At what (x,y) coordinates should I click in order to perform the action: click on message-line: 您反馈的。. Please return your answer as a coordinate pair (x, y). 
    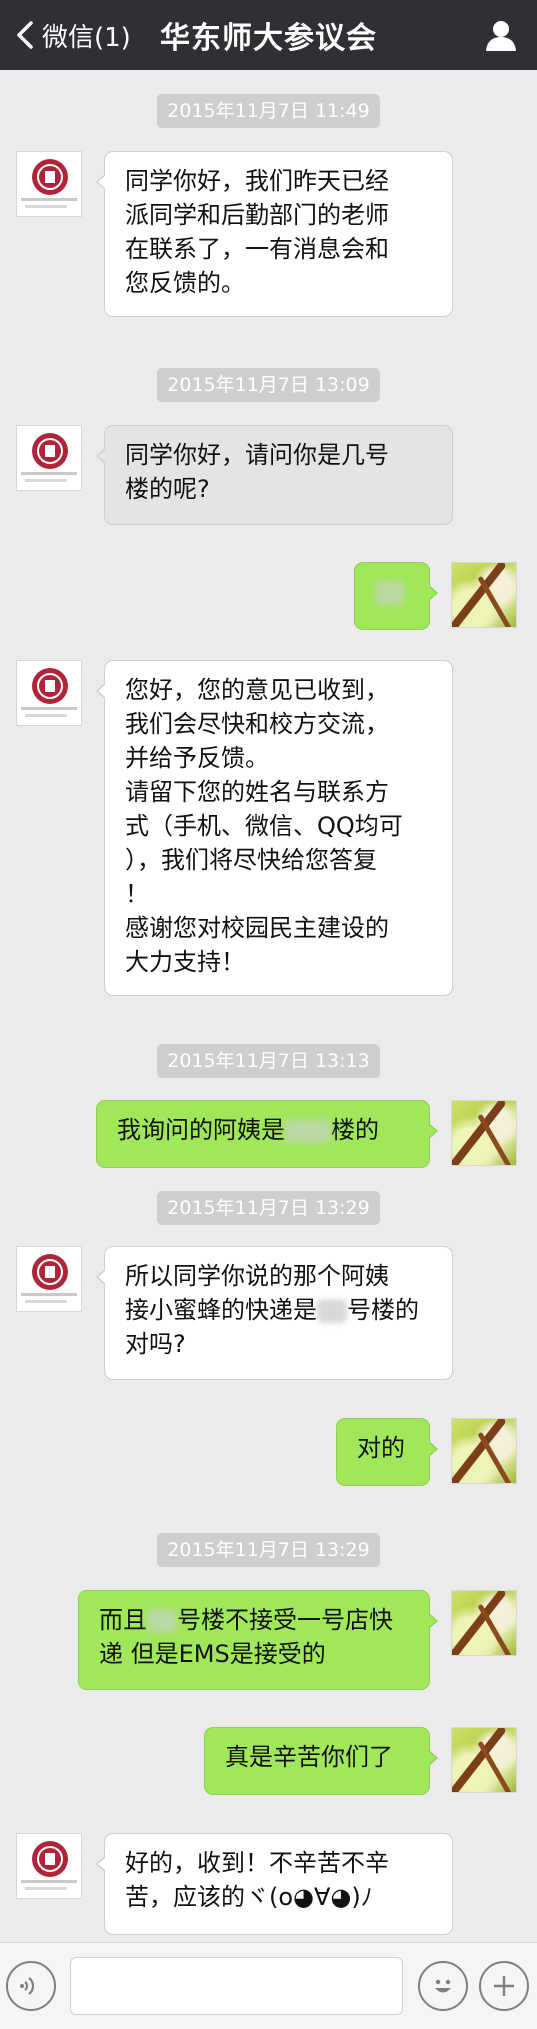
    Looking at the image, I should click on (185, 283).